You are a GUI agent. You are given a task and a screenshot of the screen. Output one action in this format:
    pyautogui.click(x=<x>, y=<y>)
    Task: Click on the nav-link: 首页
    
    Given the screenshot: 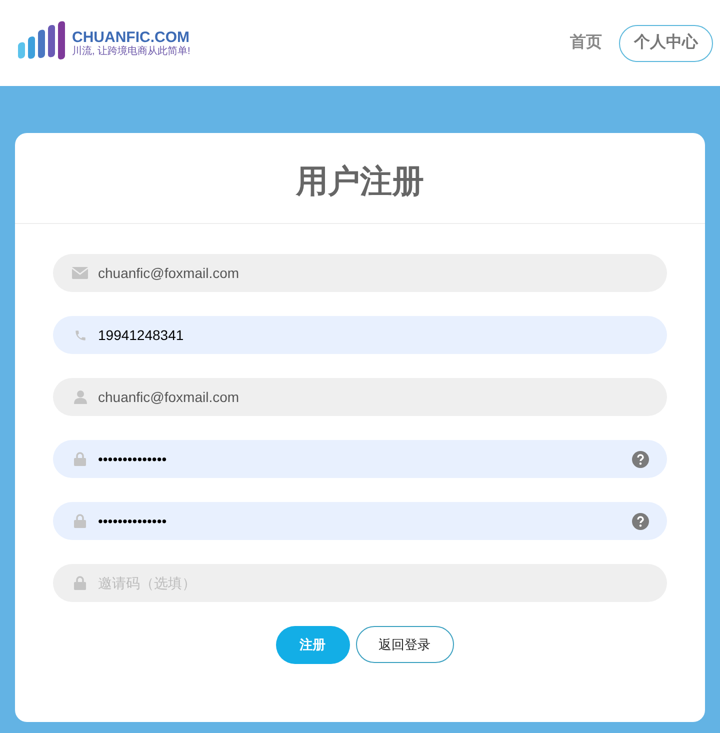 What is the action you would take?
    pyautogui.click(x=586, y=43)
    